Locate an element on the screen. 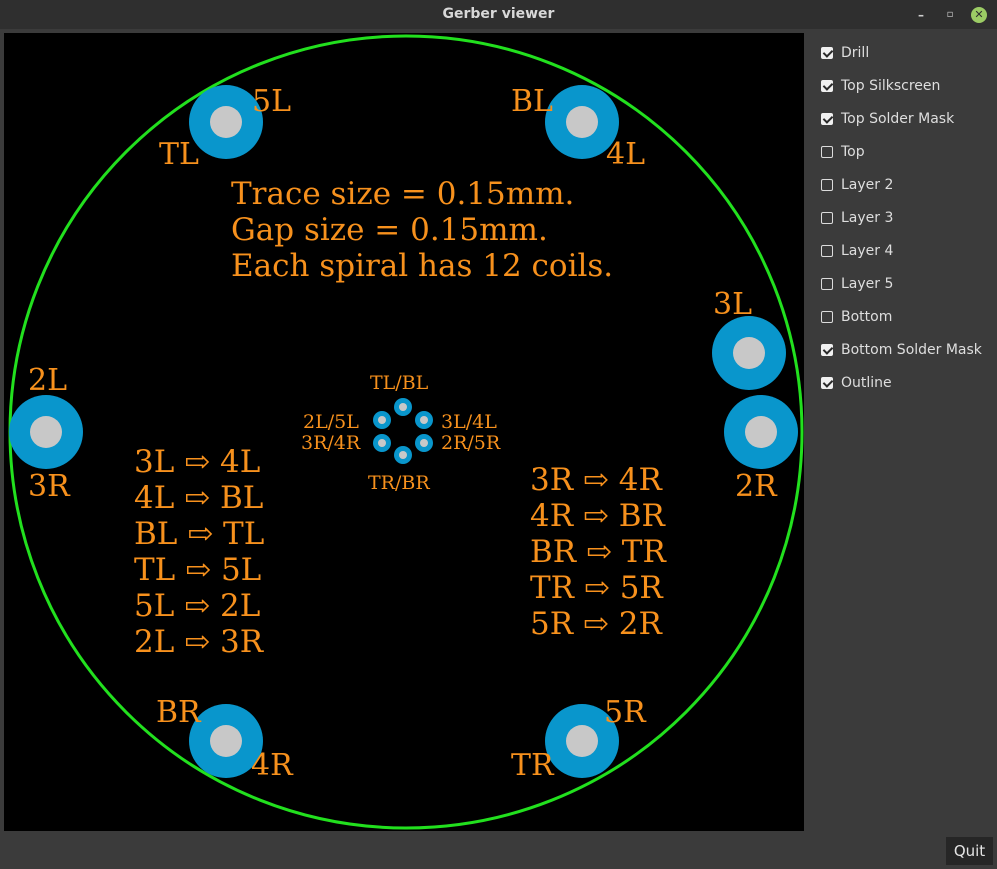  layer-label: Top Silkscreen is located at coordinates (891, 85).